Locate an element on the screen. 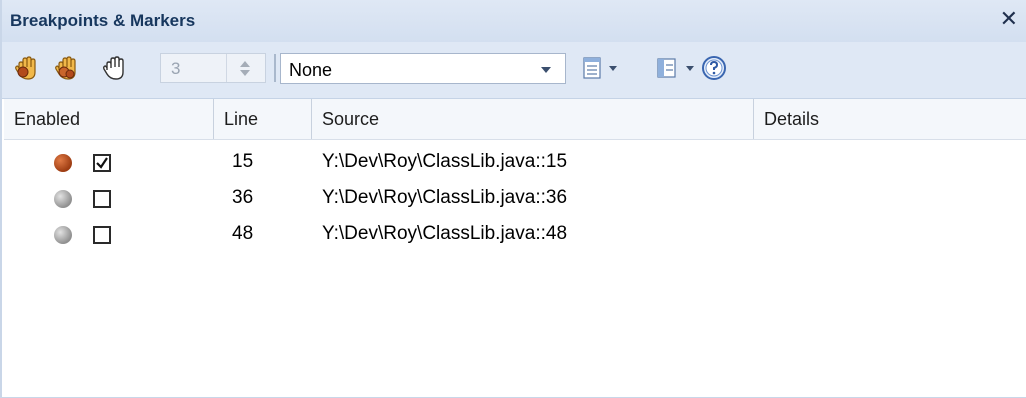 The width and height of the screenshot is (1026, 398). column-source-label: Source is located at coordinates (351, 119).